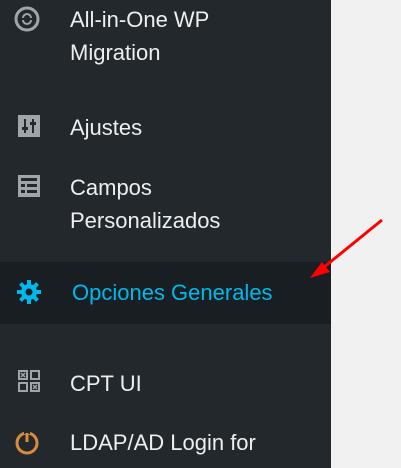 This screenshot has width=401, height=468. I want to click on sidebar-item-label: Campos Personalizados, so click(145, 204).